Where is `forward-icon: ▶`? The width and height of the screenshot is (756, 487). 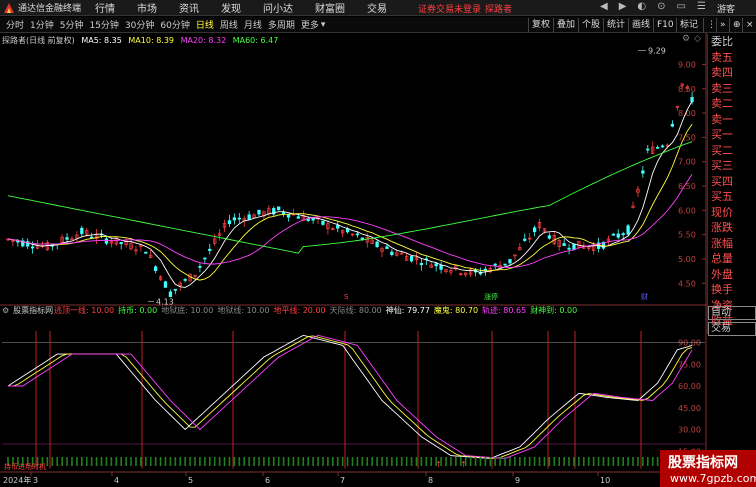
forward-icon: ▶ is located at coordinates (623, 6).